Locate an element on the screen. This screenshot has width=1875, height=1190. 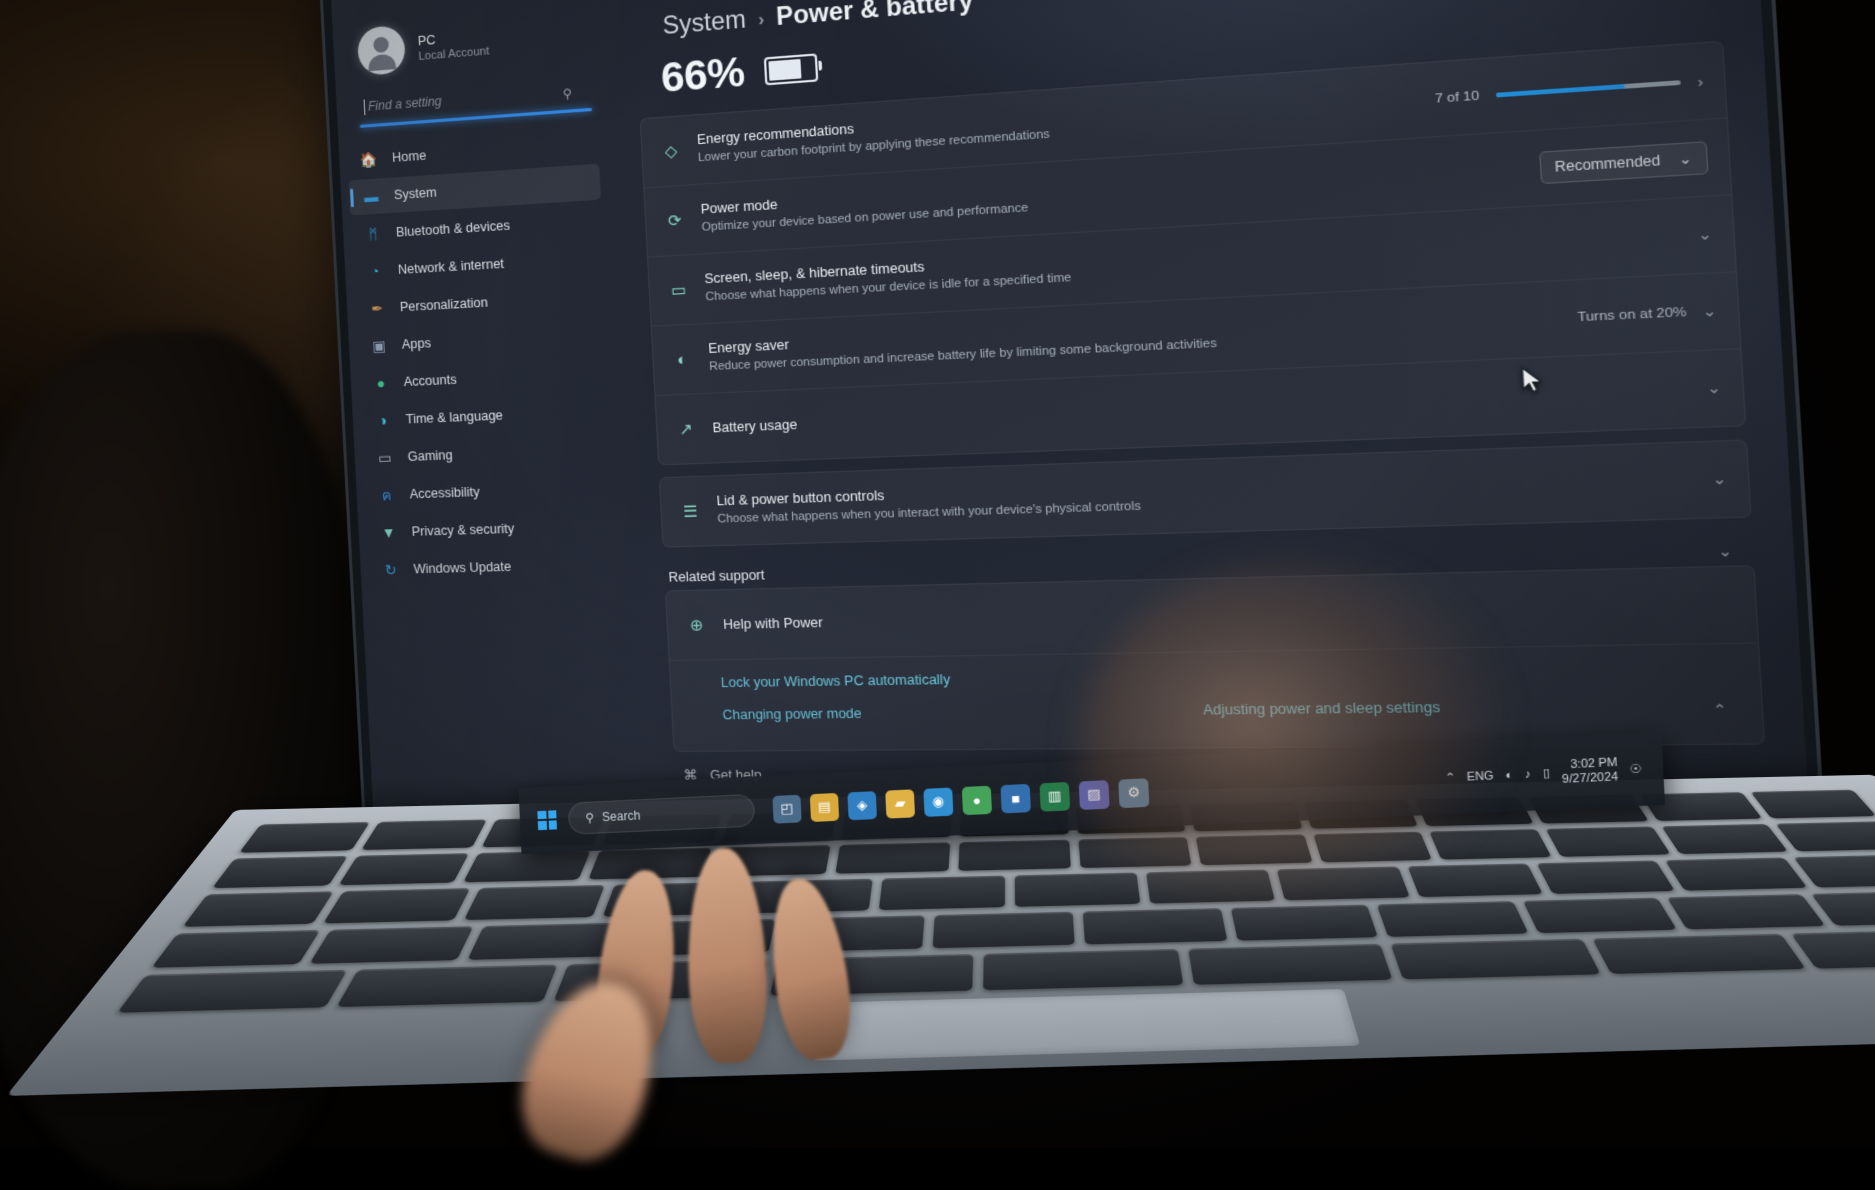
typing-hand is located at coordinates (770, 990).